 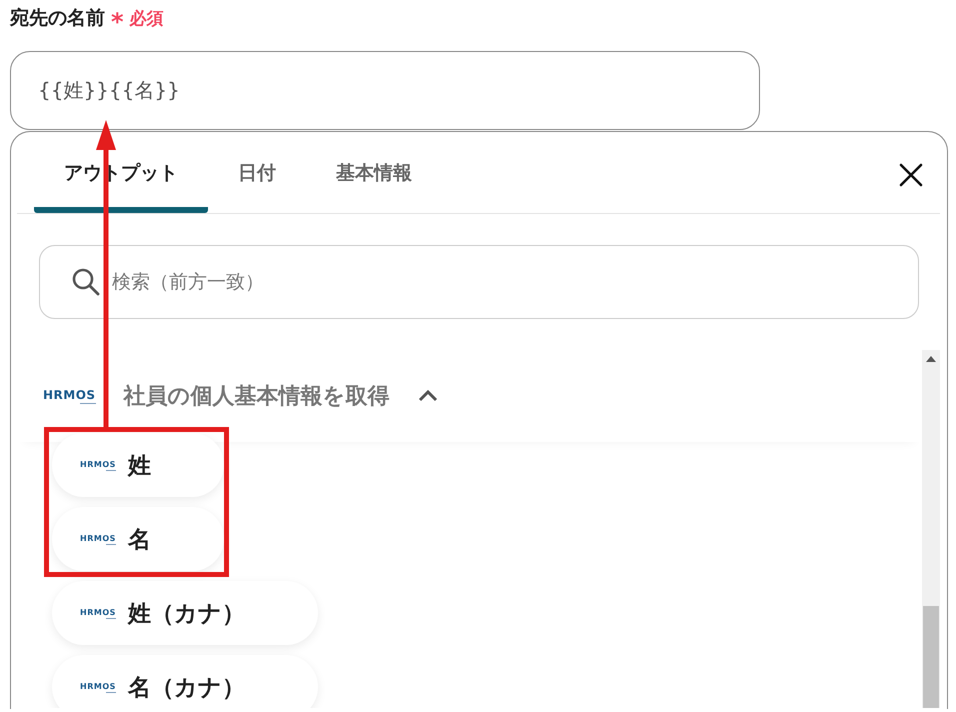 I want to click on output-item: HRMOS 名（カナ）, so click(x=185, y=681).